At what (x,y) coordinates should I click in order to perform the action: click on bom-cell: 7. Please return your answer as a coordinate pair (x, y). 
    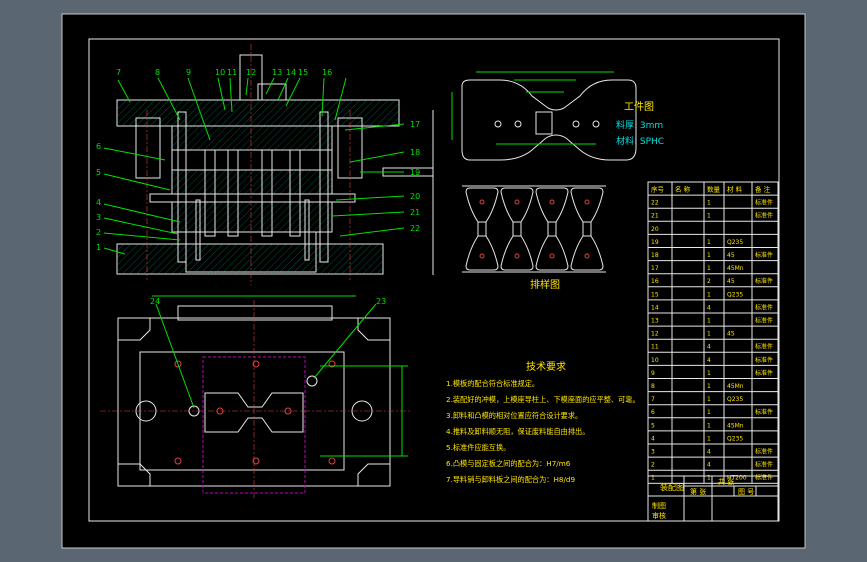
    Looking at the image, I should click on (653, 399).